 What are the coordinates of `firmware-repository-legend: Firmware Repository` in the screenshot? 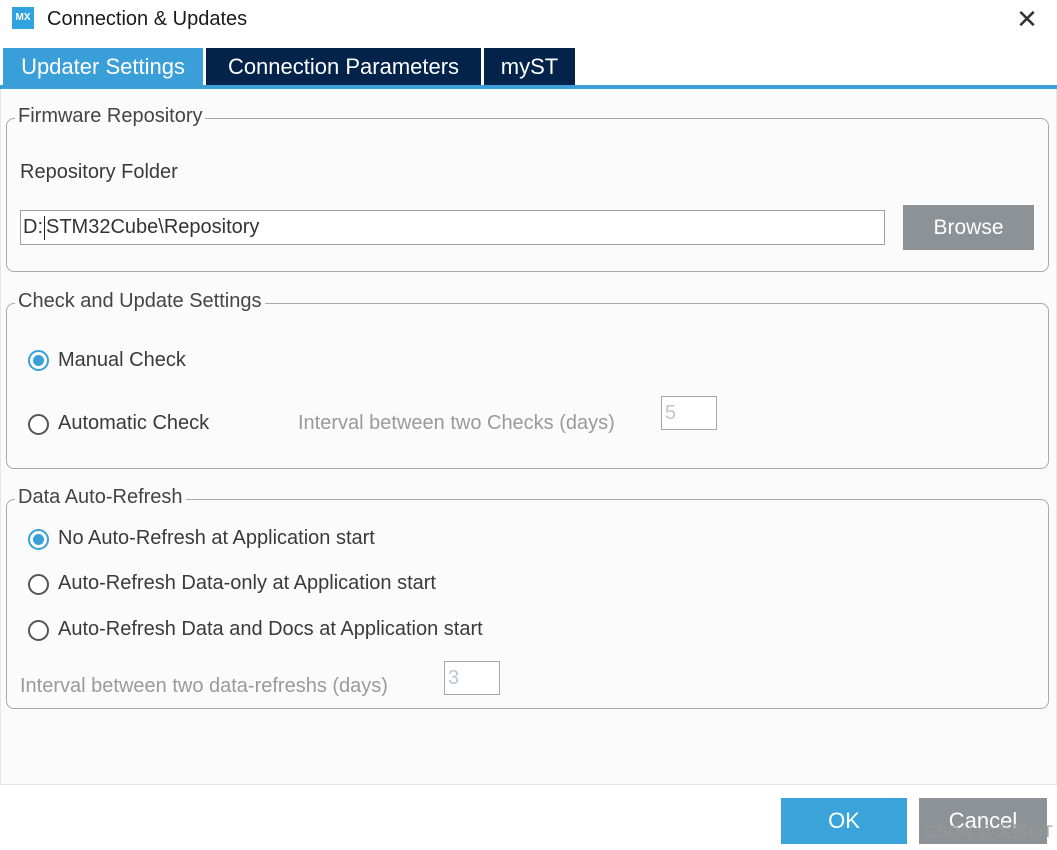 It's located at (110, 116).